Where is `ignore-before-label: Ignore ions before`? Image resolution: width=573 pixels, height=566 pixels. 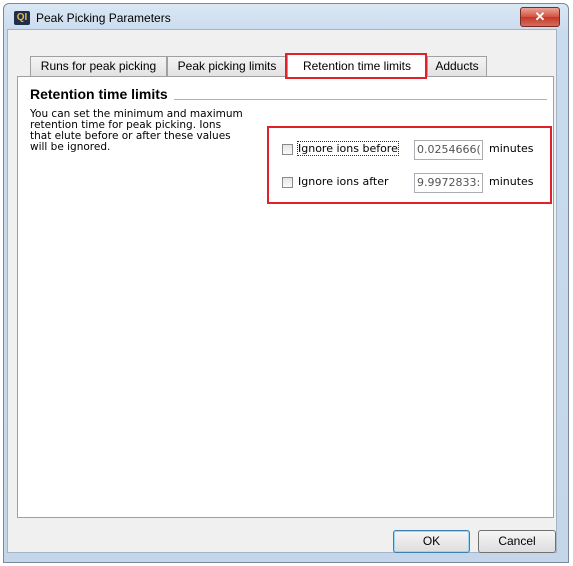
ignore-before-label: Ignore ions before is located at coordinates (348, 148).